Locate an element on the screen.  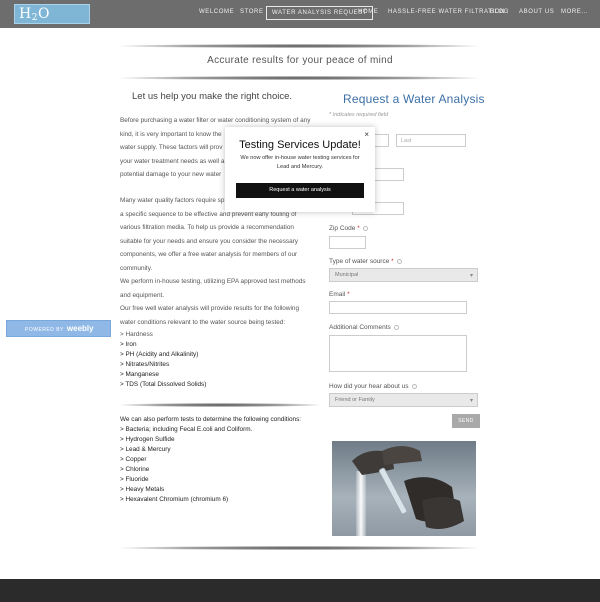
request-analysis-button: Request a water analysis is located at coordinates (300, 190).